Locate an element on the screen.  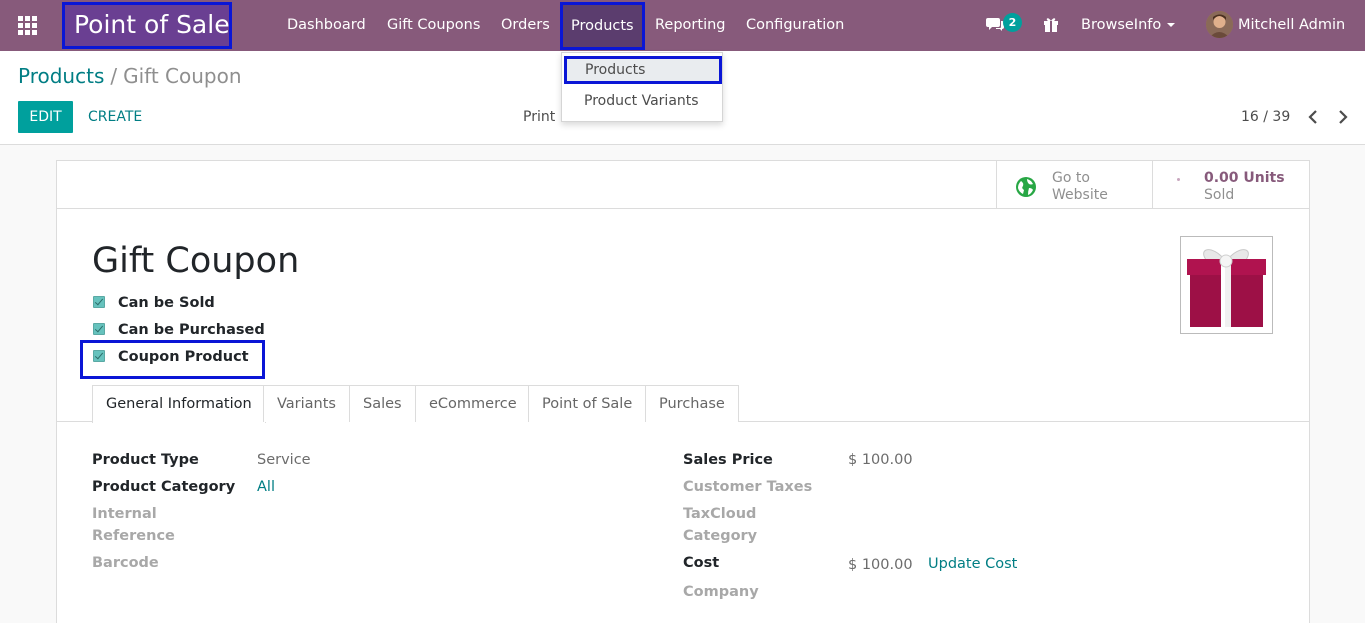
update-cost-button: Update Cost is located at coordinates (972, 564).